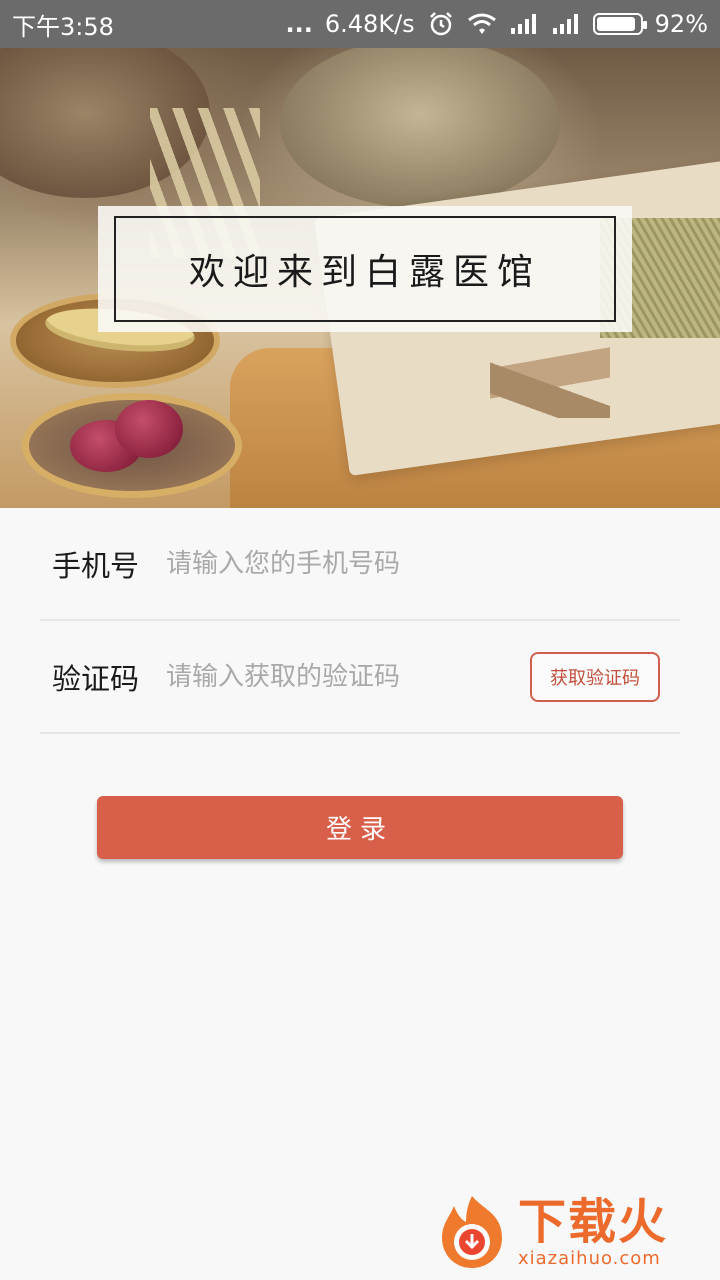 This screenshot has width=720, height=1280. I want to click on hero-decor-red-date, so click(149, 429).